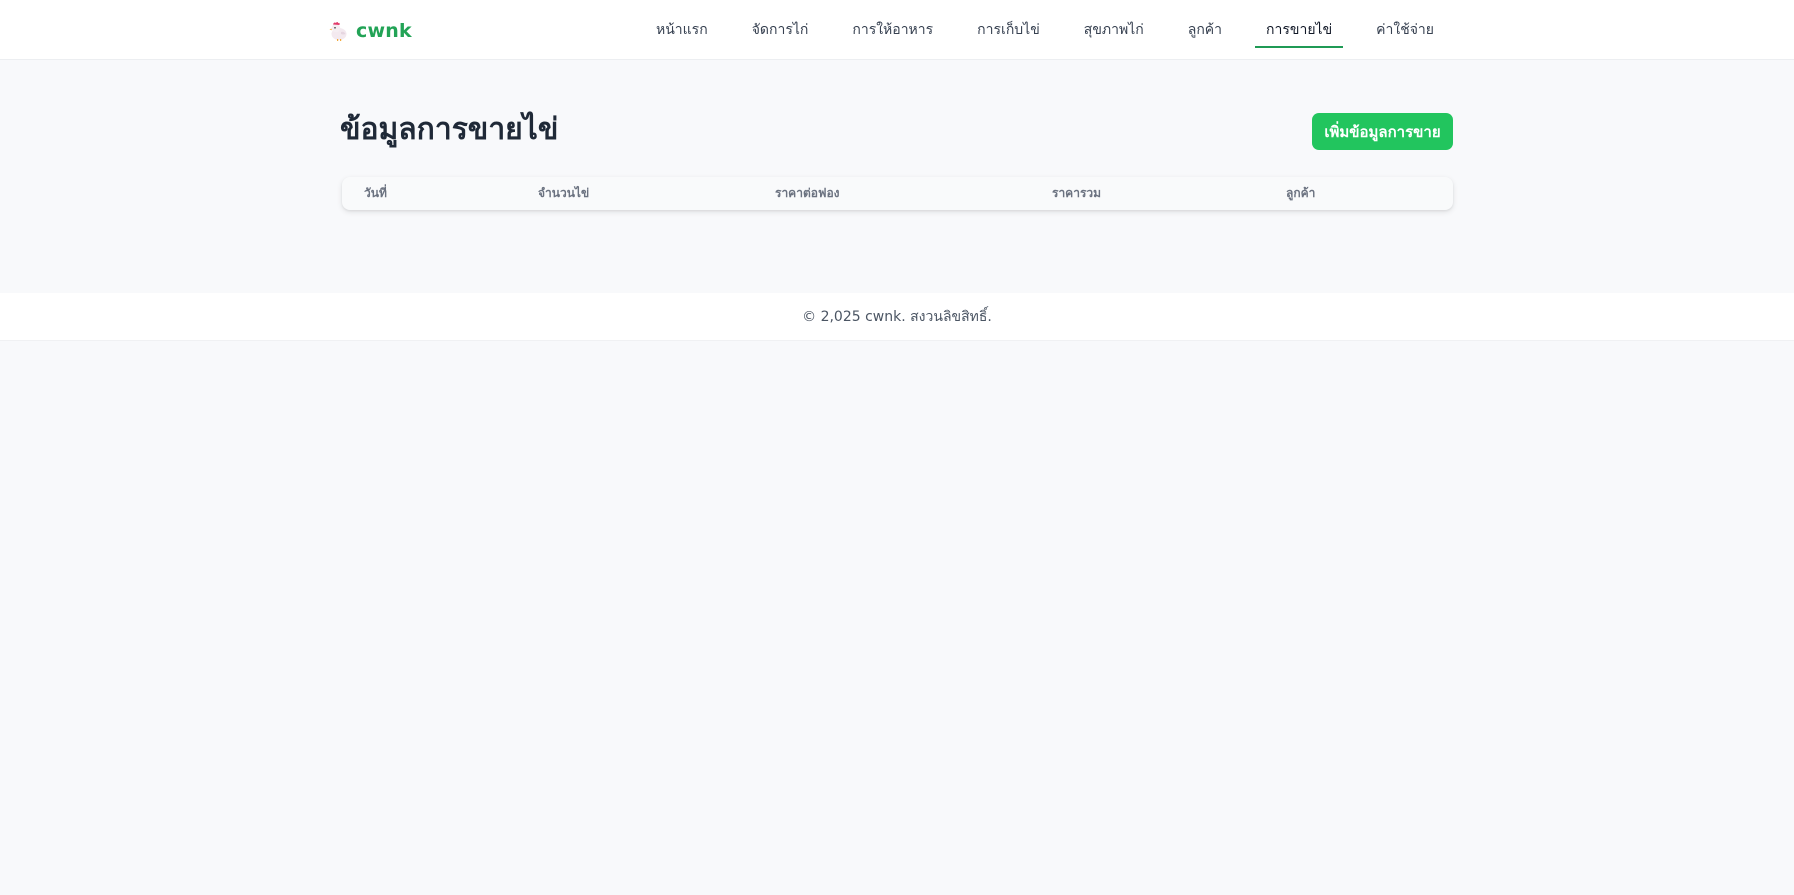 The height and width of the screenshot is (895, 1794). Describe the element at coordinates (892, 30) in the screenshot. I see `nav-item-feeding: การให้อาหาร` at that location.